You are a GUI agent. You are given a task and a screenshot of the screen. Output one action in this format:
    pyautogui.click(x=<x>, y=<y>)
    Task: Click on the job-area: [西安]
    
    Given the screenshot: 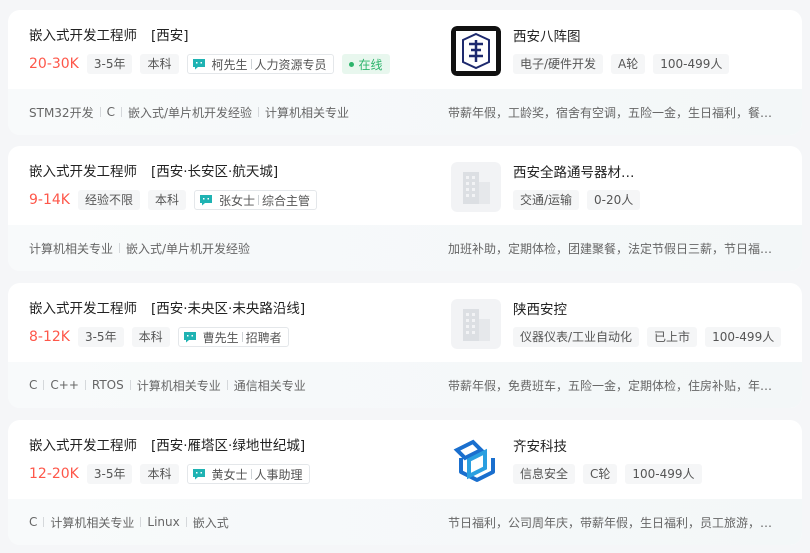 What is the action you would take?
    pyautogui.click(x=170, y=36)
    